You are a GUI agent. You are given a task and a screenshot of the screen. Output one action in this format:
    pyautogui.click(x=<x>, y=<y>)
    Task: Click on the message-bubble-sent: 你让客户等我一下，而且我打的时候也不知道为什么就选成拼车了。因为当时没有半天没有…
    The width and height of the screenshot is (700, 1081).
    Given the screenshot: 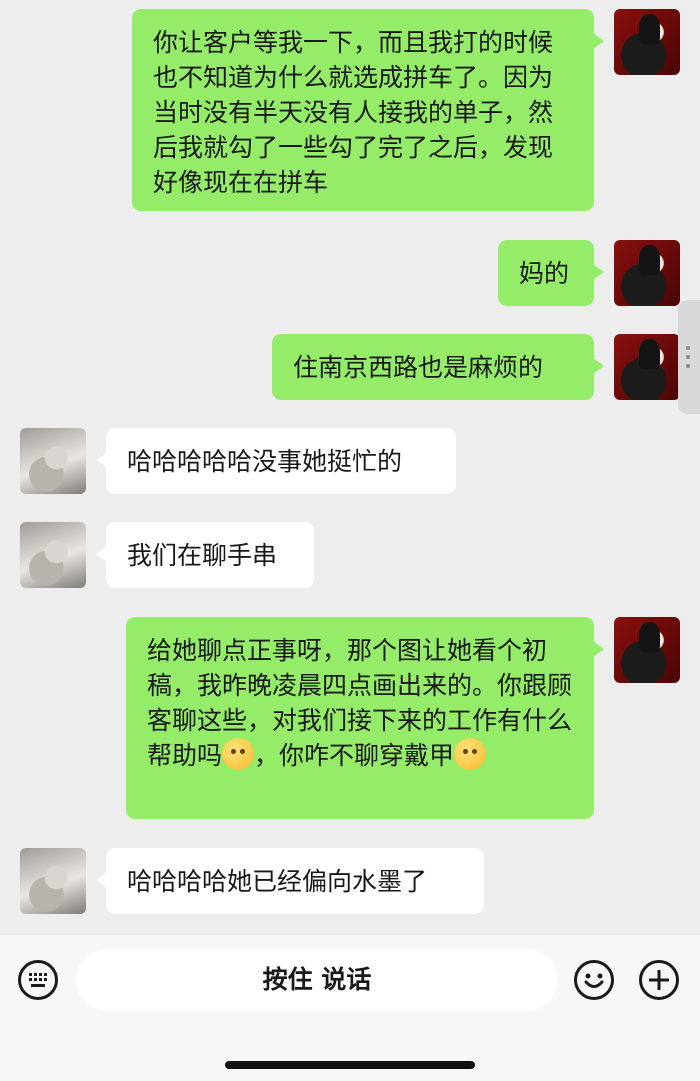 What is the action you would take?
    pyautogui.click(x=368, y=110)
    